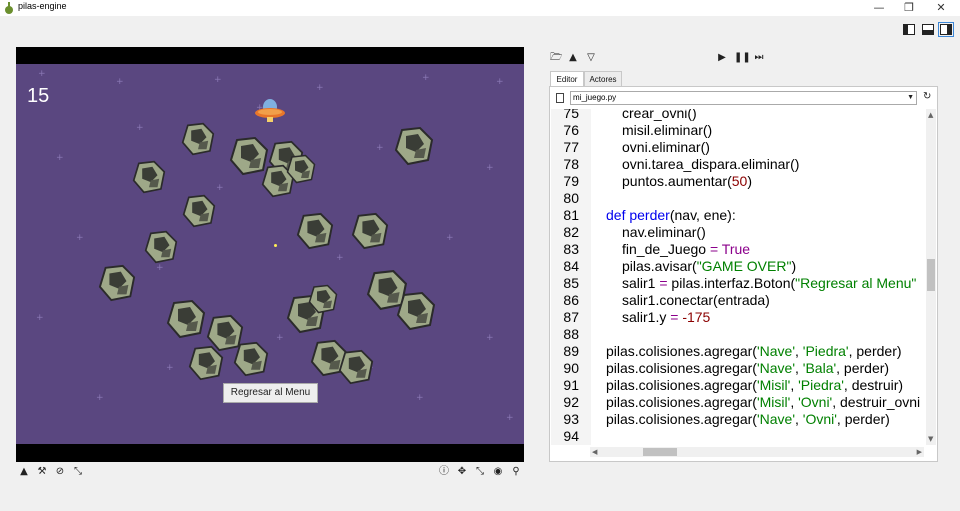 This screenshot has height=511, width=960. Describe the element at coordinates (480, 8) in the screenshot. I see `title-bar: pilas-engine — ❐ ✕` at that location.